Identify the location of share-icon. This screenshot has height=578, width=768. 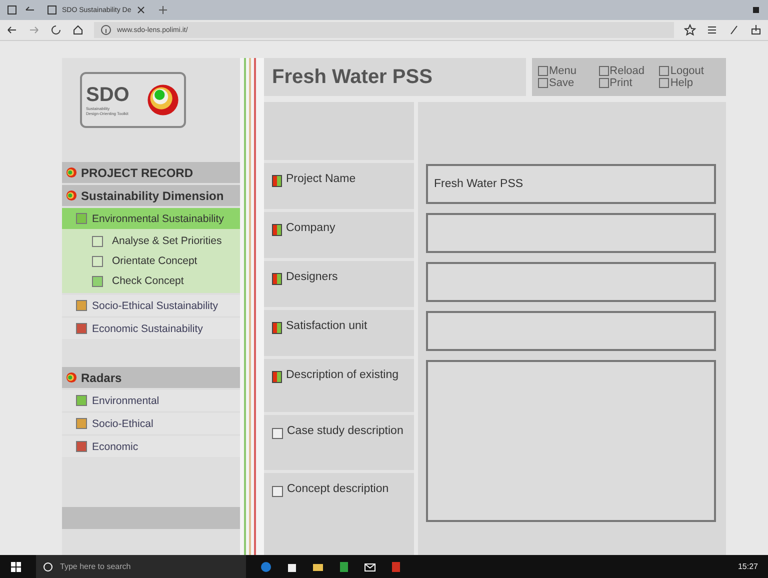
(756, 30).